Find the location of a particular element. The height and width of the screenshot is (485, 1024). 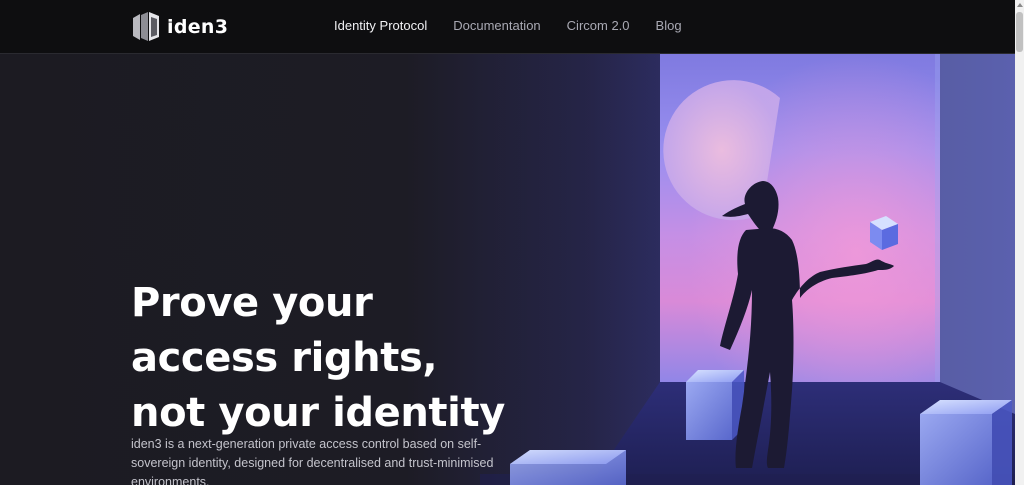

iden3-logo-icon is located at coordinates (146, 26).